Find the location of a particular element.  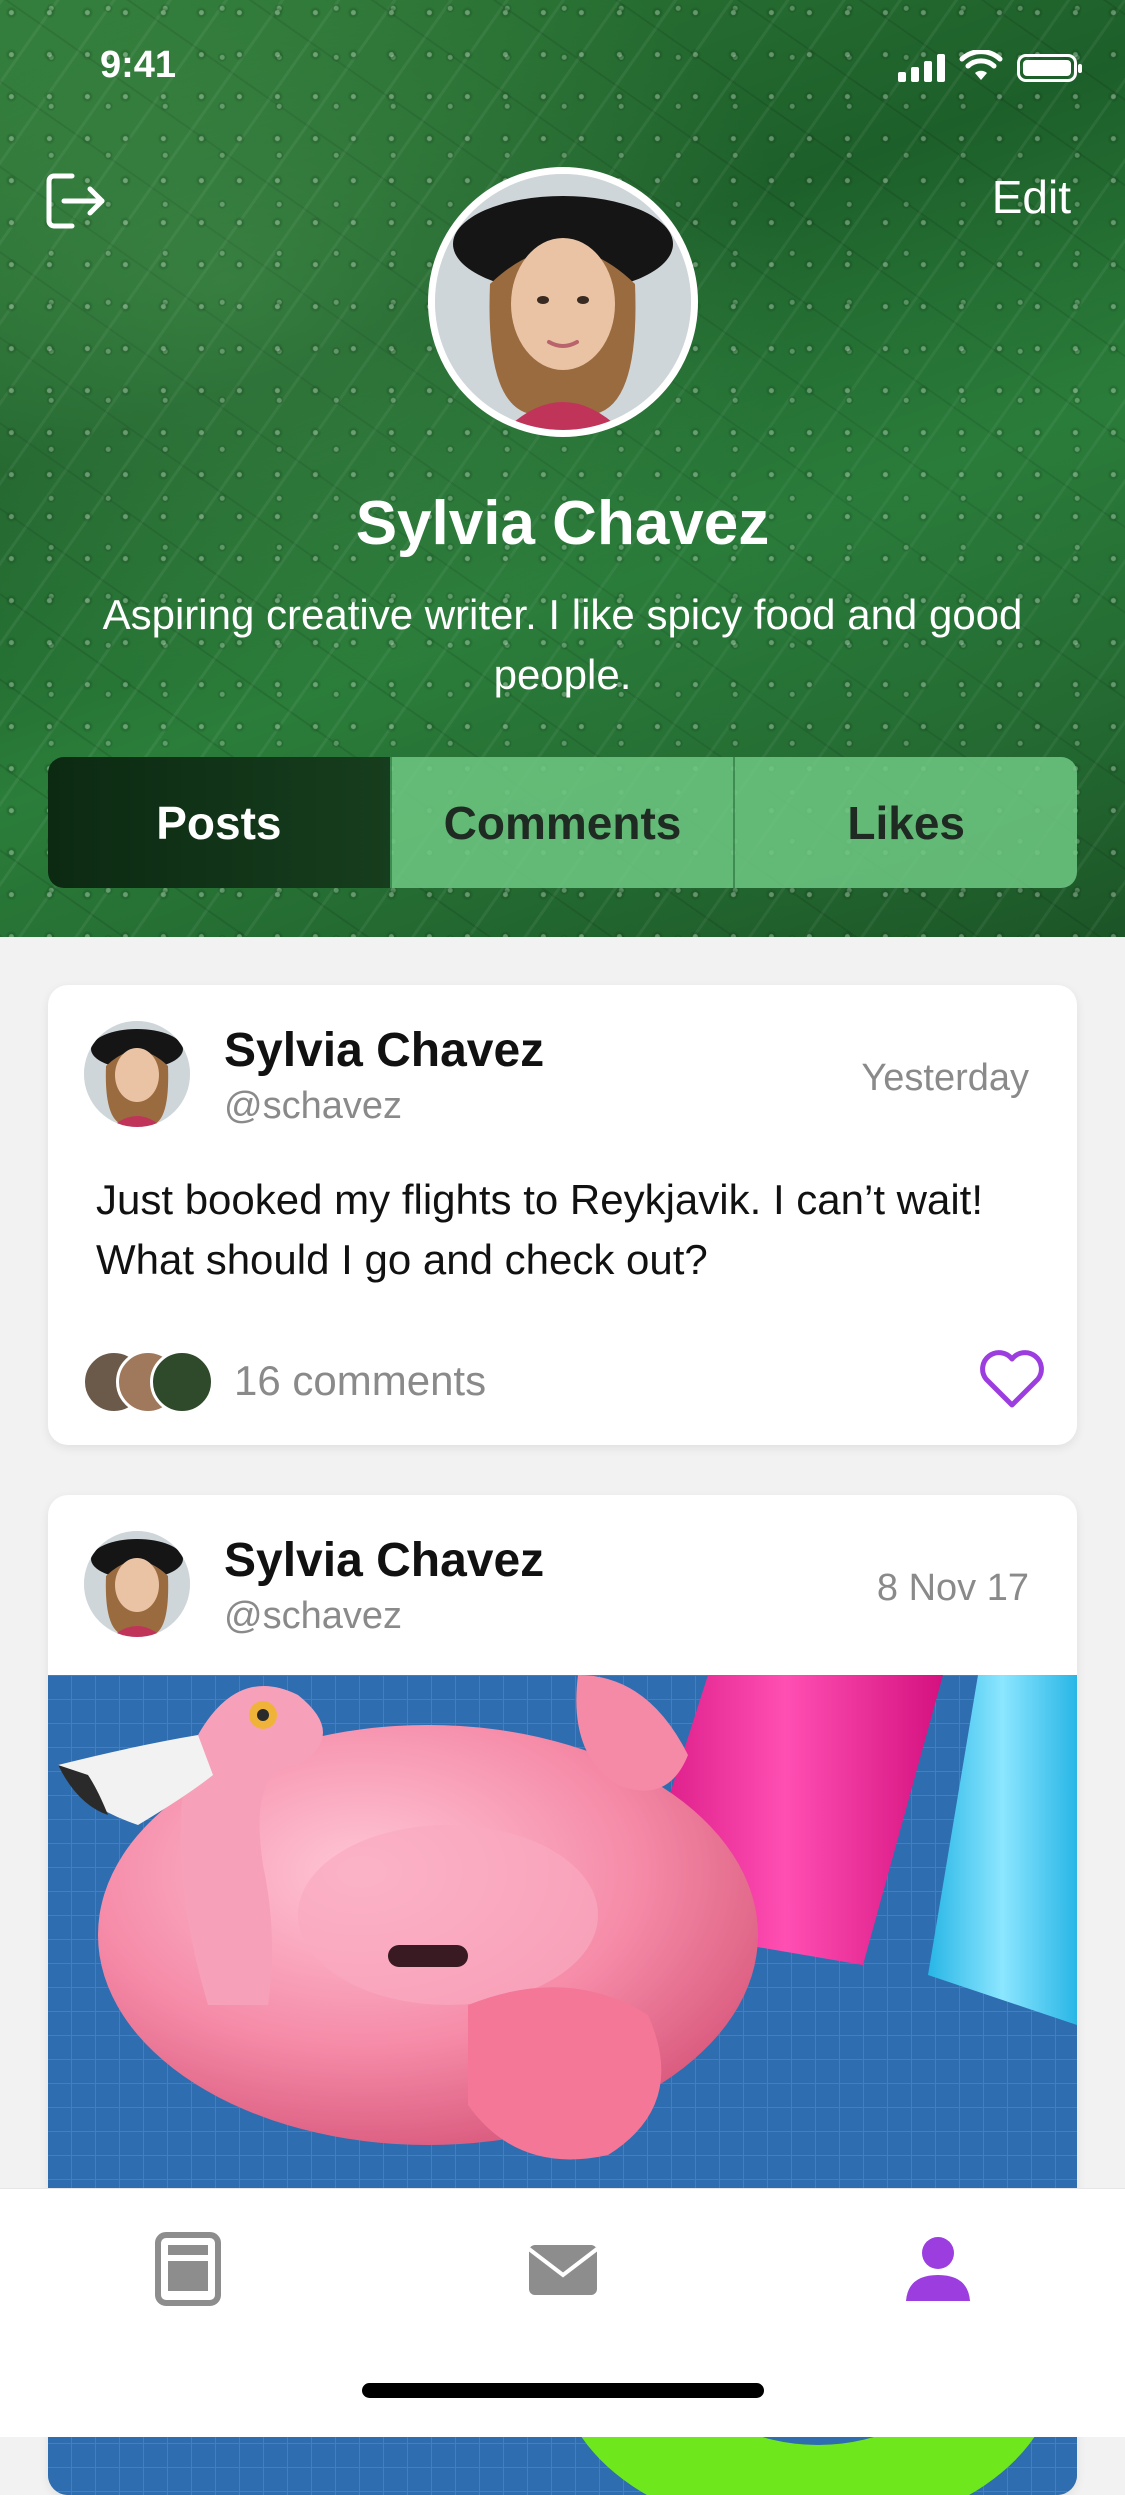

comments-count-link: 16 comments is located at coordinates (360, 1381).